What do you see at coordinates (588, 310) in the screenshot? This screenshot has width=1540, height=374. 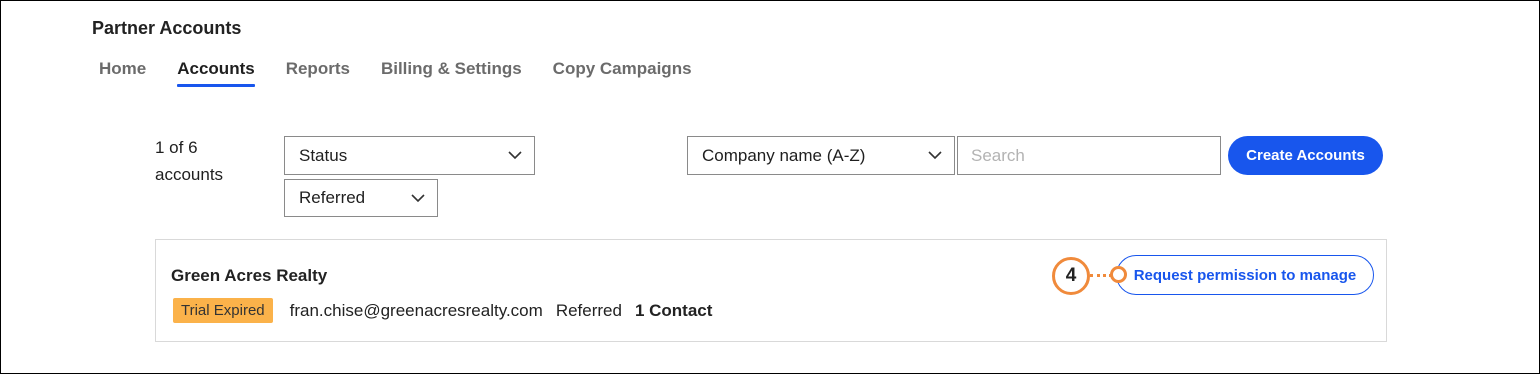 I see `account-type: Referred` at bounding box center [588, 310].